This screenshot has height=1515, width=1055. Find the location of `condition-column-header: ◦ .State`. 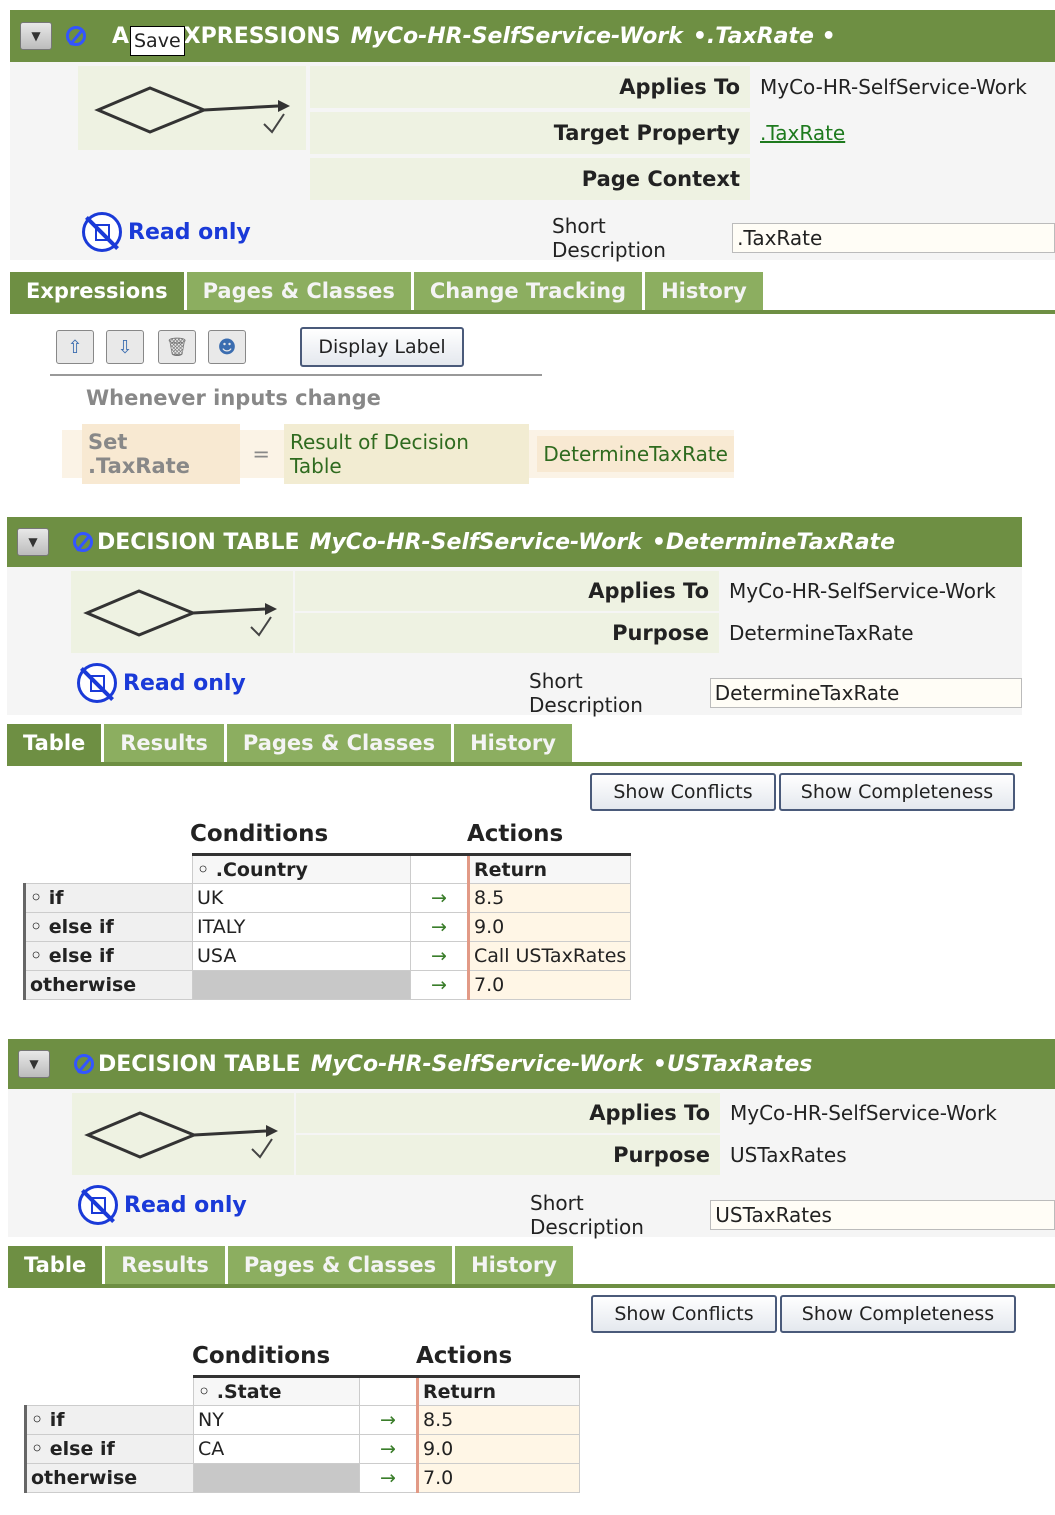

condition-column-header: ◦ .State is located at coordinates (276, 1390).